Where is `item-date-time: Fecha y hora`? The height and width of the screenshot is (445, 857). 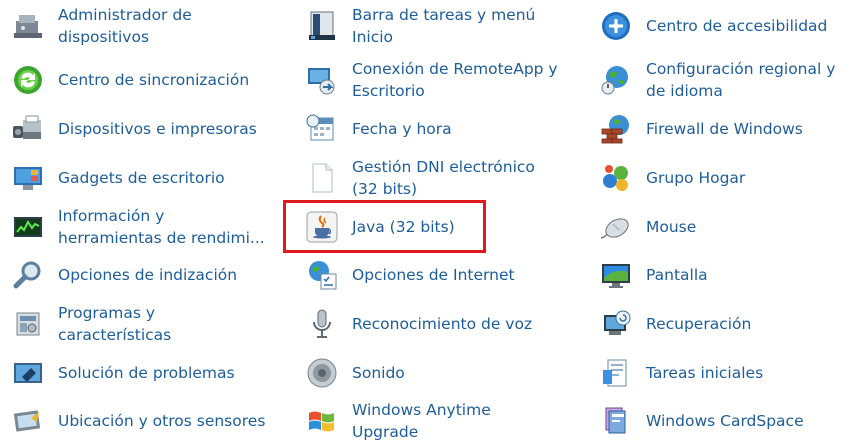 item-date-time: Fecha y hora is located at coordinates (445, 129).